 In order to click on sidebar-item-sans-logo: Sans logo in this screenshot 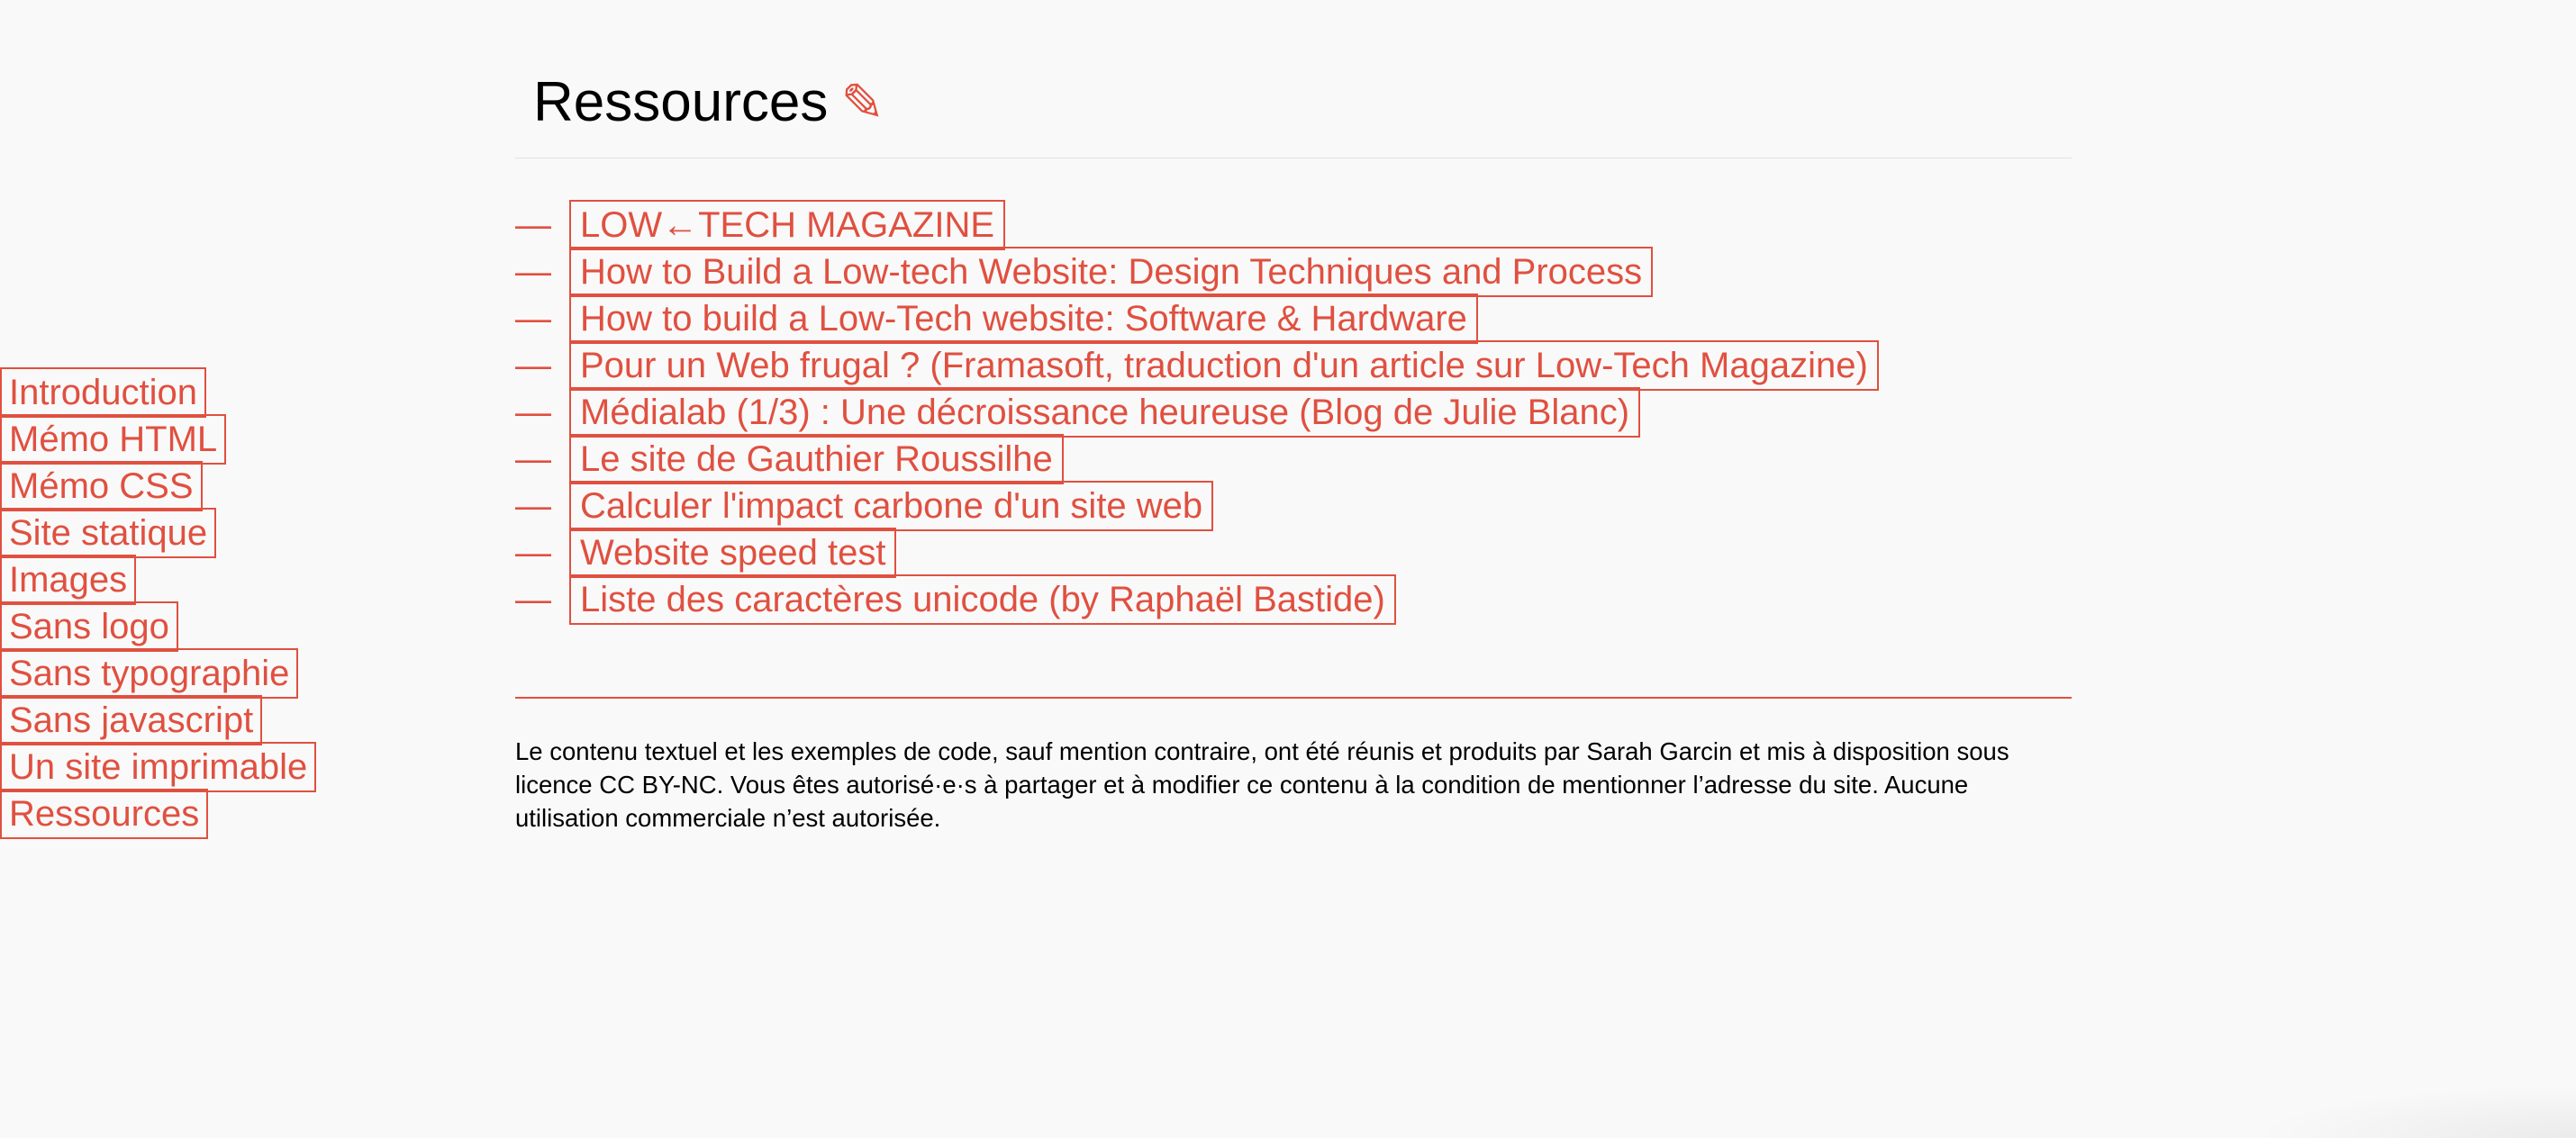, I will do `click(162, 626)`.